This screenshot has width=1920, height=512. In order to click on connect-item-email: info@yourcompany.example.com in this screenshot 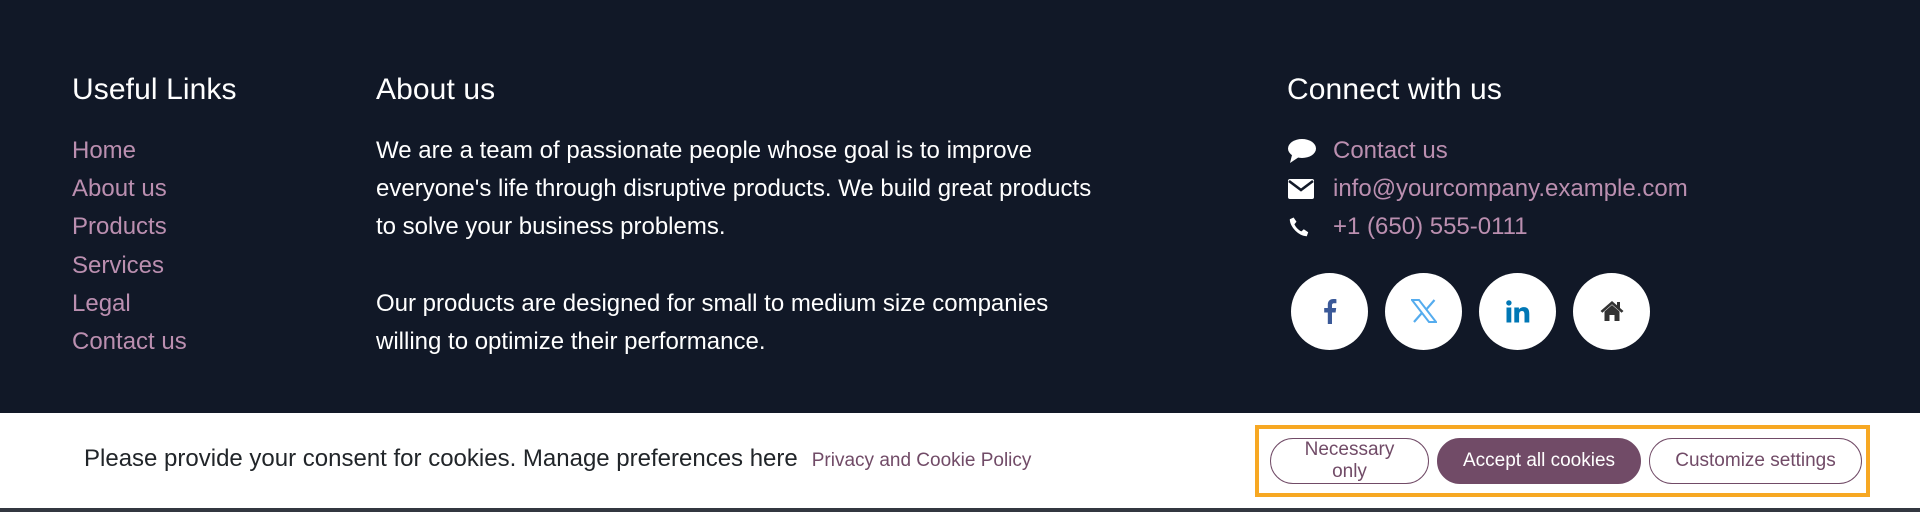, I will do `click(1487, 189)`.